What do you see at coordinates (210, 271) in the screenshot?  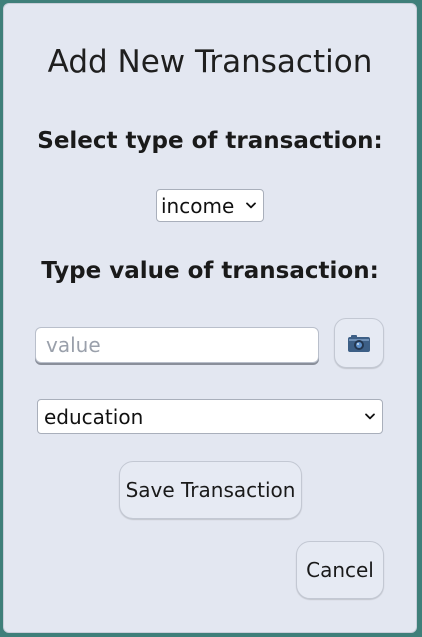 I see `value-label: Type value of transaction:` at bounding box center [210, 271].